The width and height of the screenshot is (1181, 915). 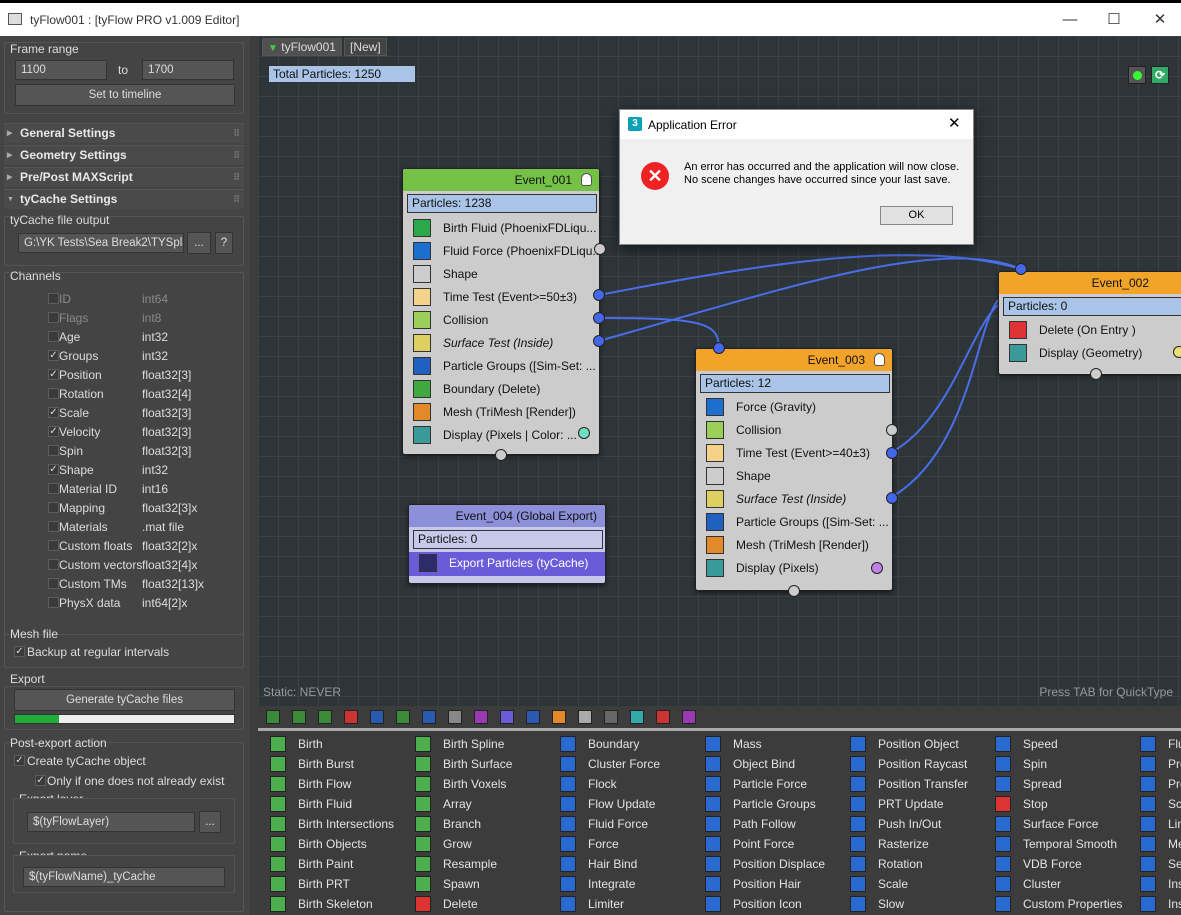 What do you see at coordinates (600, 249) in the screenshot?
I see `event-001-output-port` at bounding box center [600, 249].